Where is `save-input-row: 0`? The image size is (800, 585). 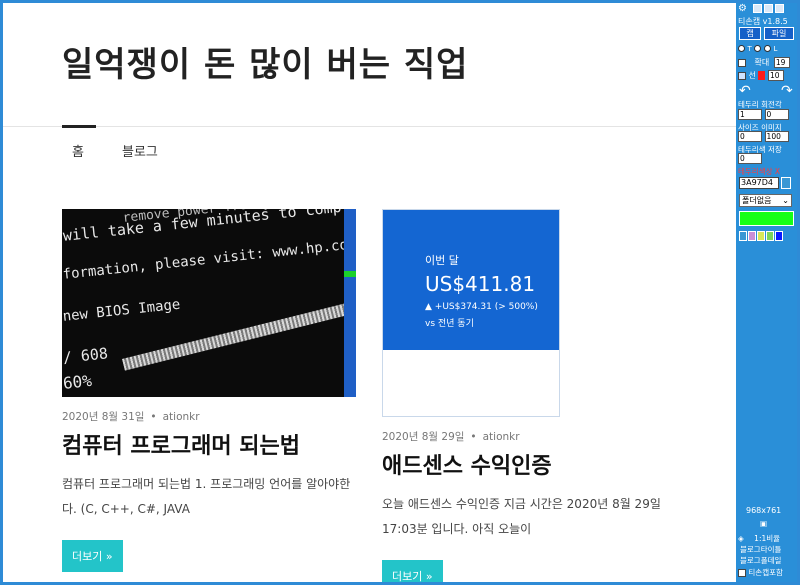 save-input-row: 0 is located at coordinates (750, 158).